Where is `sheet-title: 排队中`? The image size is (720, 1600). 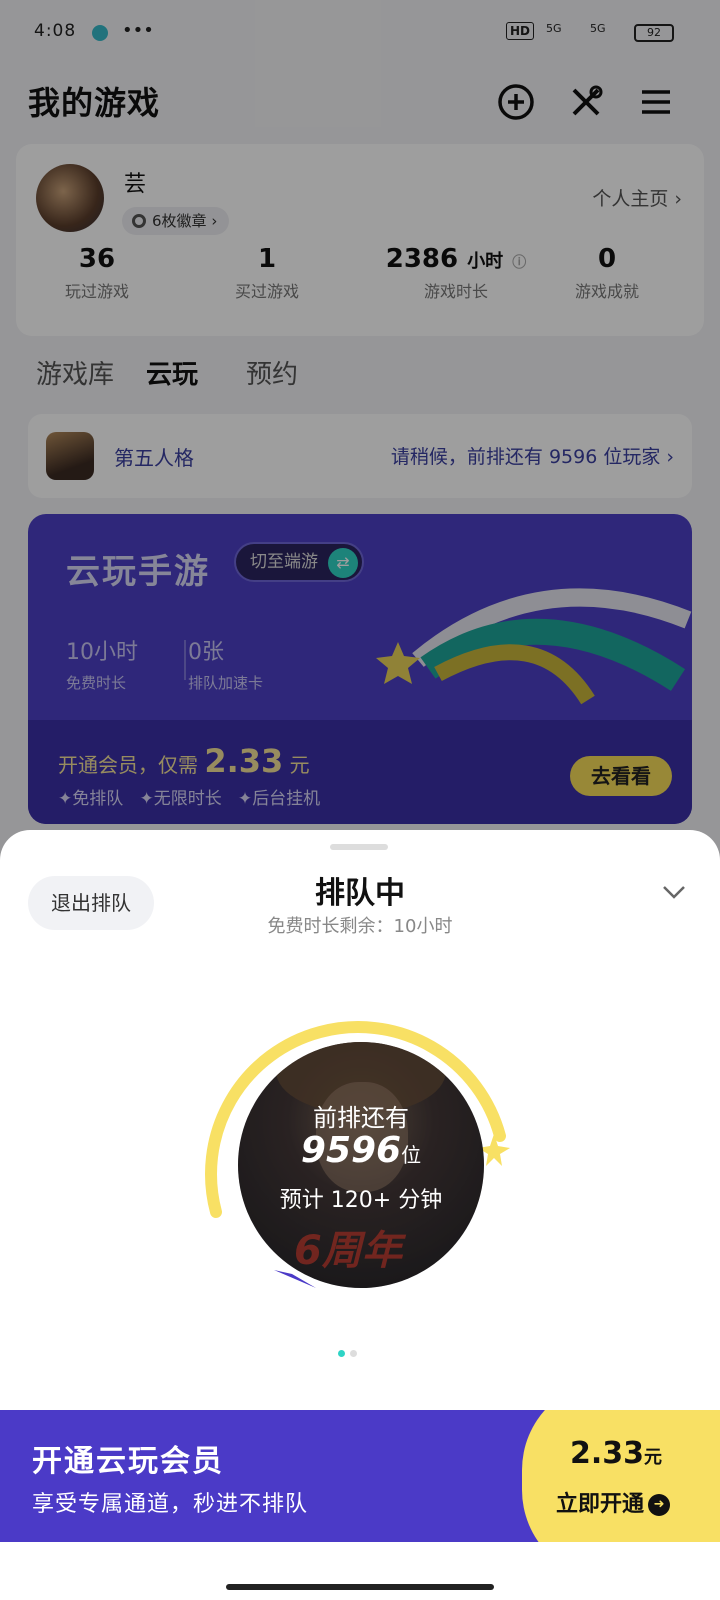
sheet-title: 排队中 is located at coordinates (360, 893).